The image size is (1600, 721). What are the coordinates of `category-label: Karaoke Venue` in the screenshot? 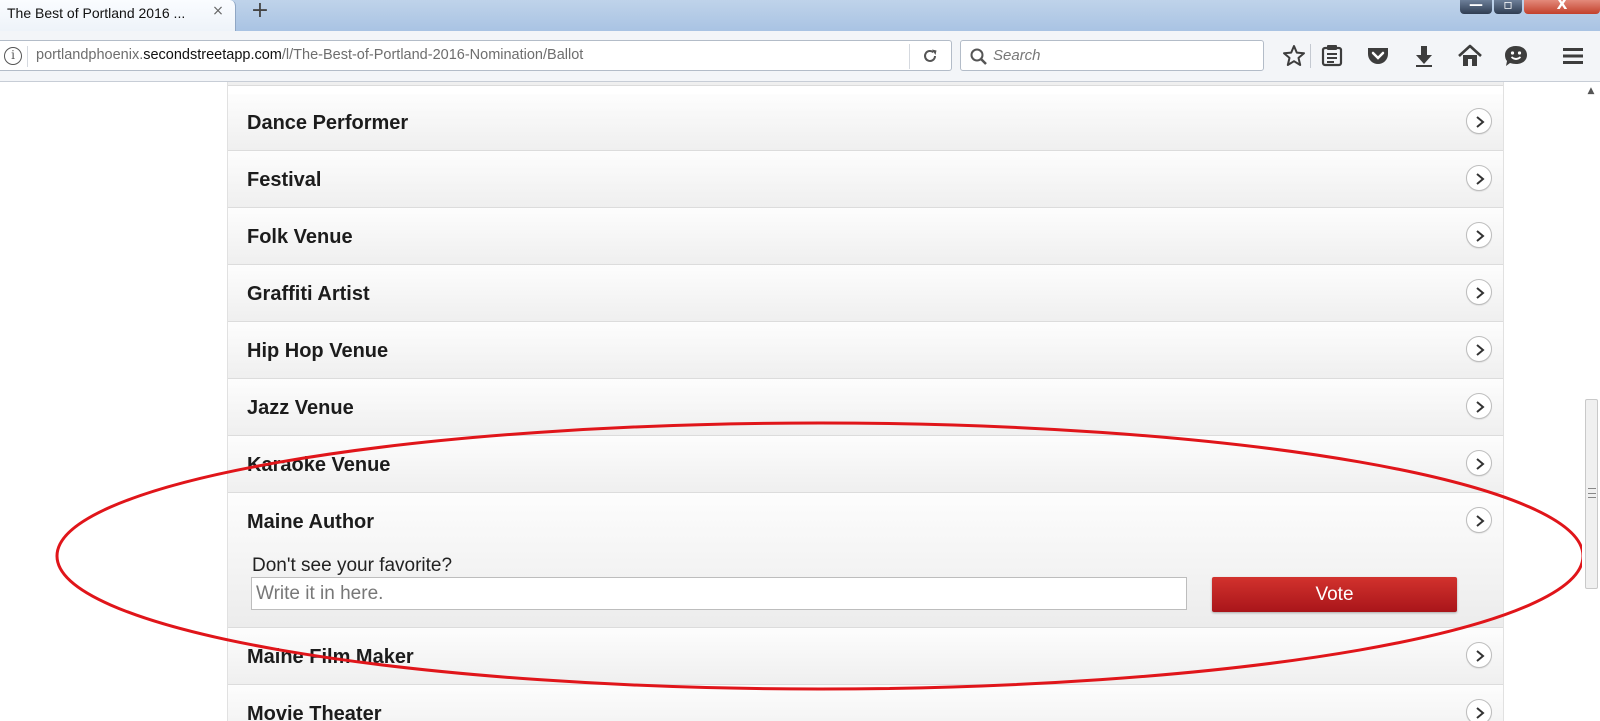 It's located at (319, 465).